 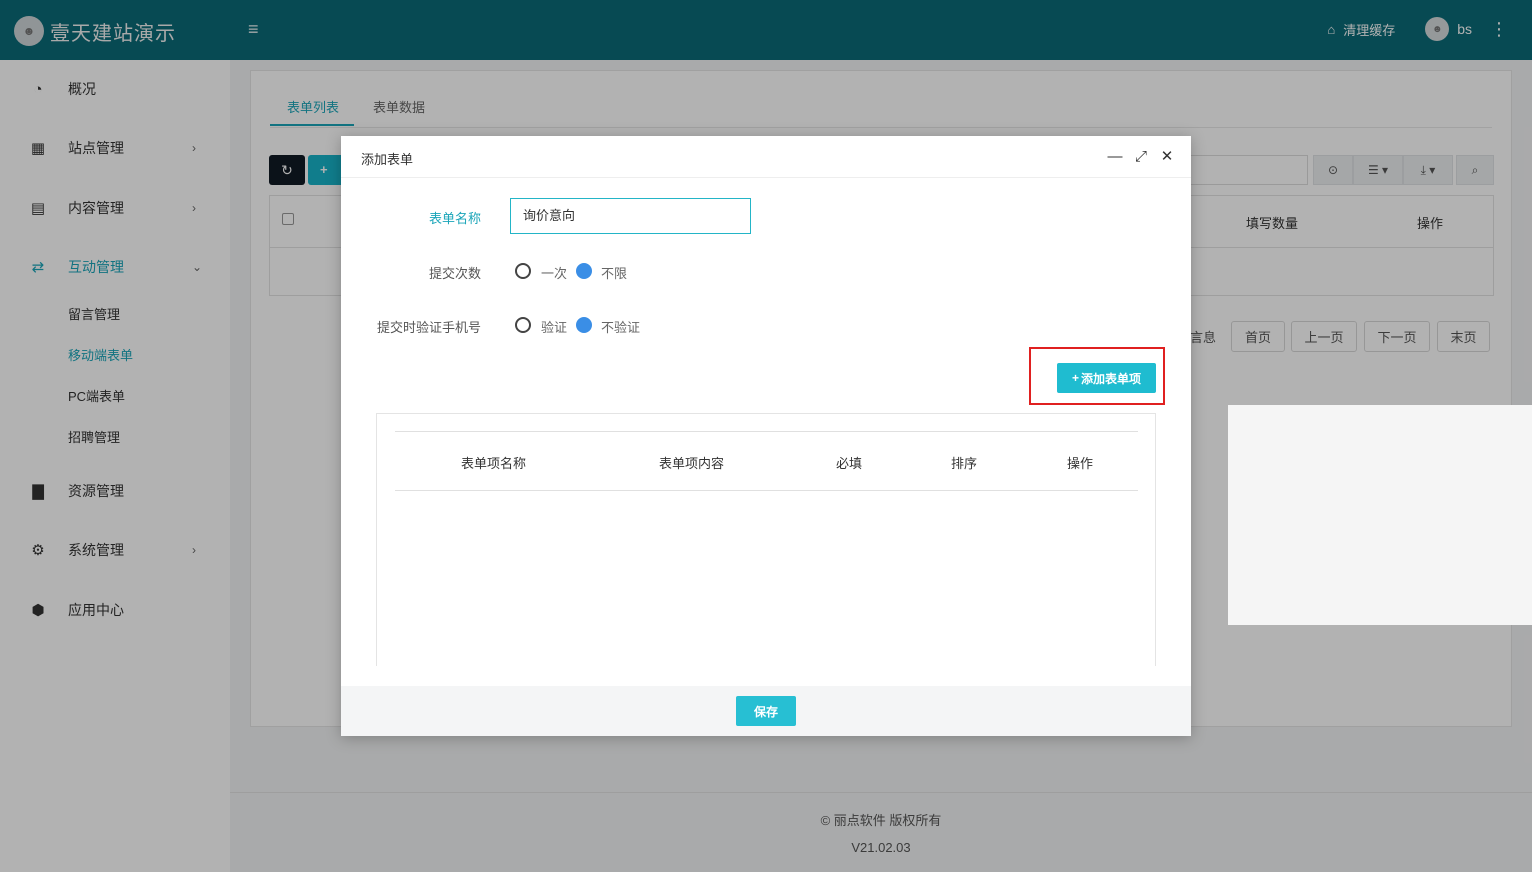 I want to click on submit-unlimited-label: 不限, so click(x=614, y=272).